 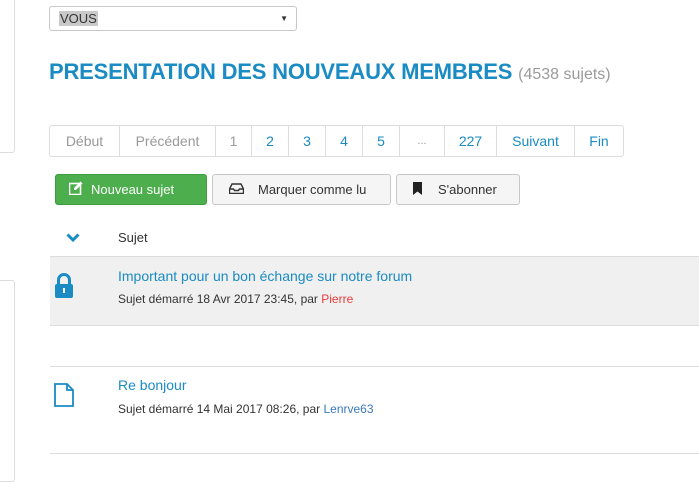 What do you see at coordinates (306, 141) in the screenshot?
I see `page-3: 3` at bounding box center [306, 141].